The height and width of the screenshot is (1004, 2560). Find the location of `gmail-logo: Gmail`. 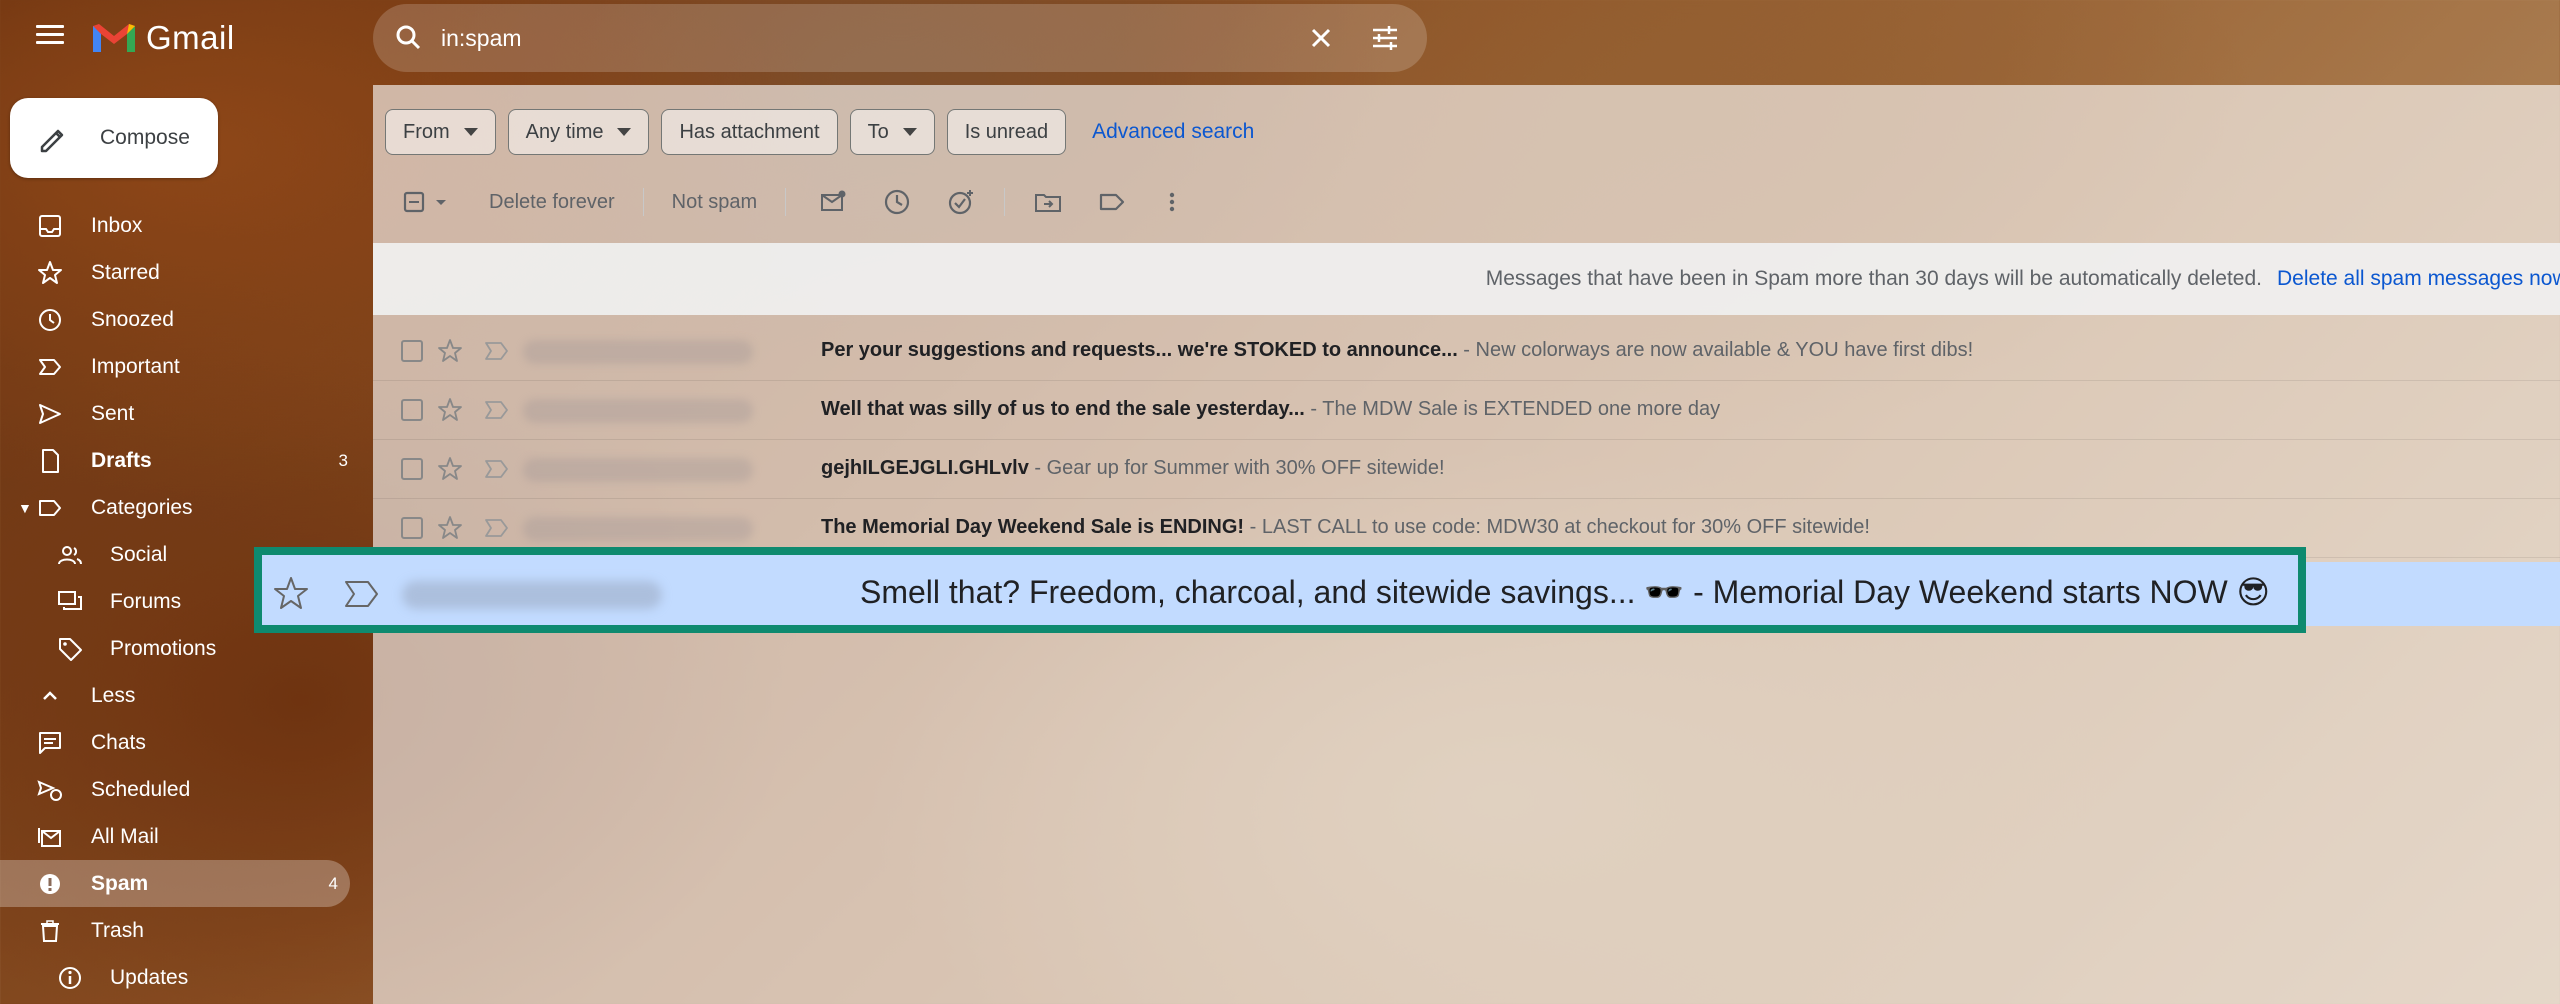

gmail-logo: Gmail is located at coordinates (162, 38).